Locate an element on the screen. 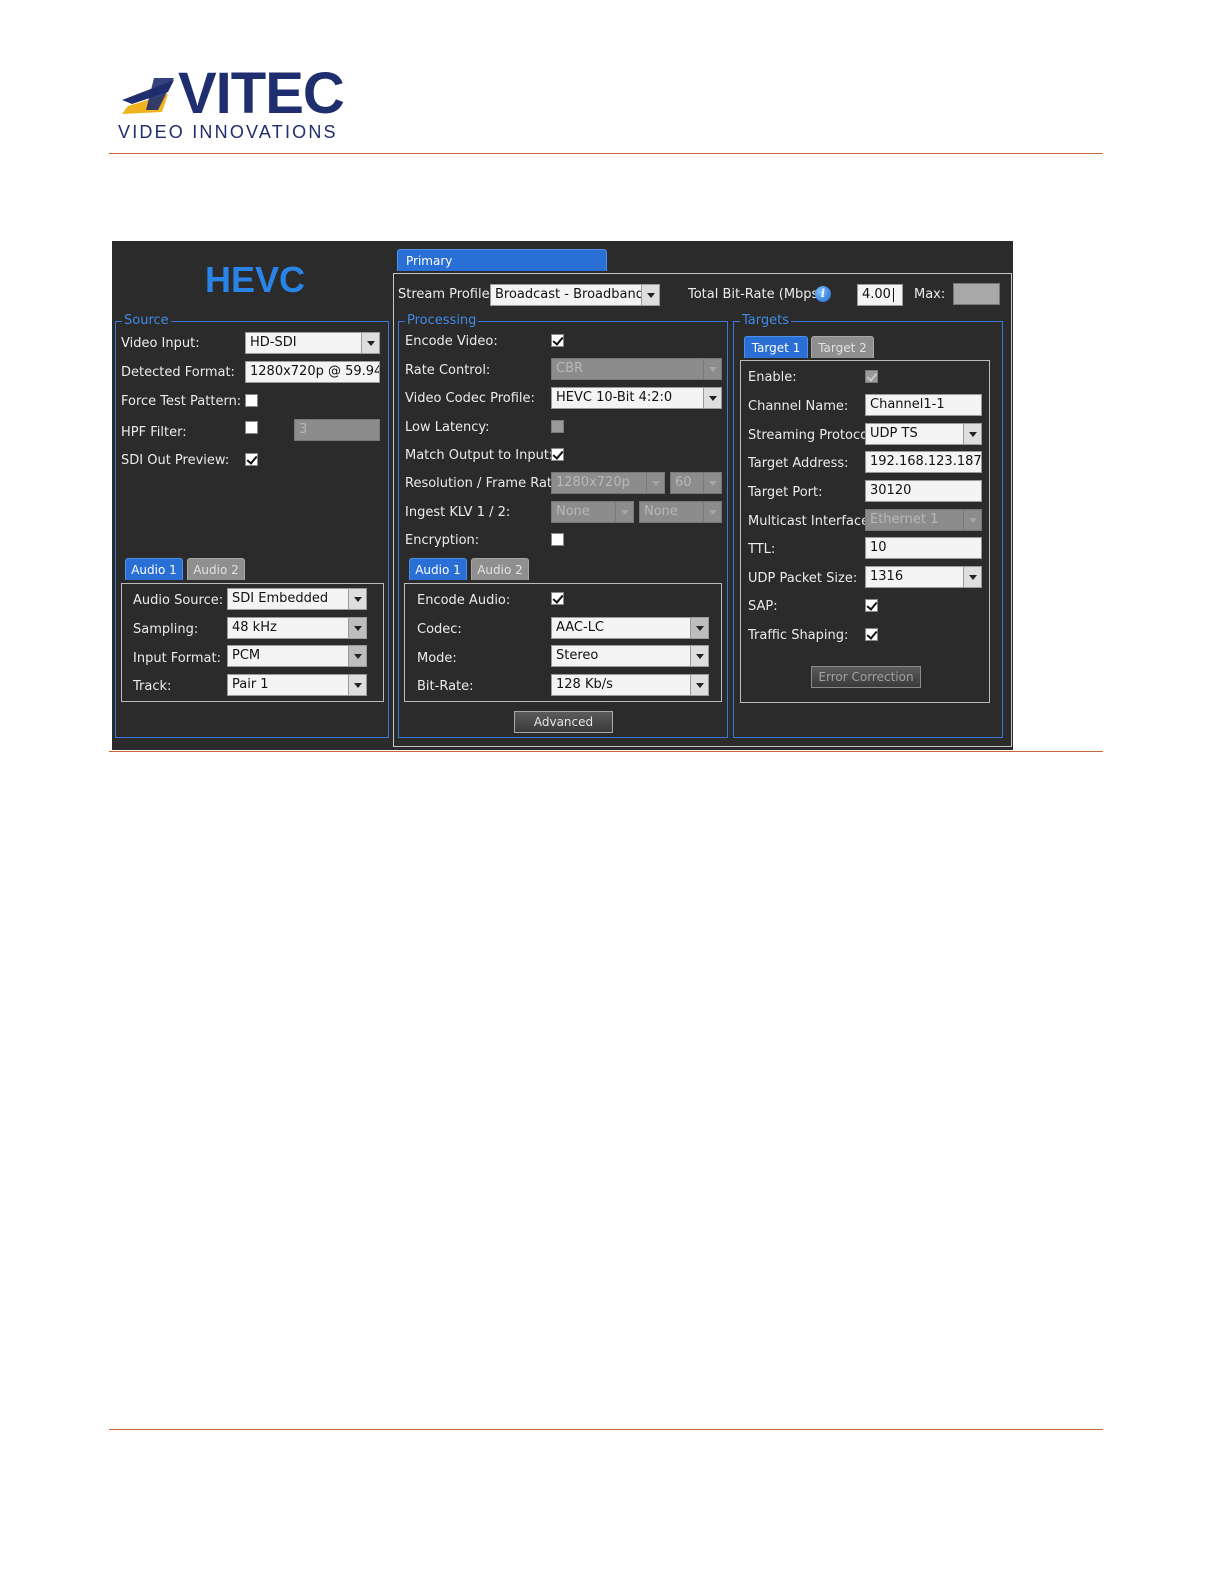  codec-select: AAC-LC is located at coordinates (630, 628).